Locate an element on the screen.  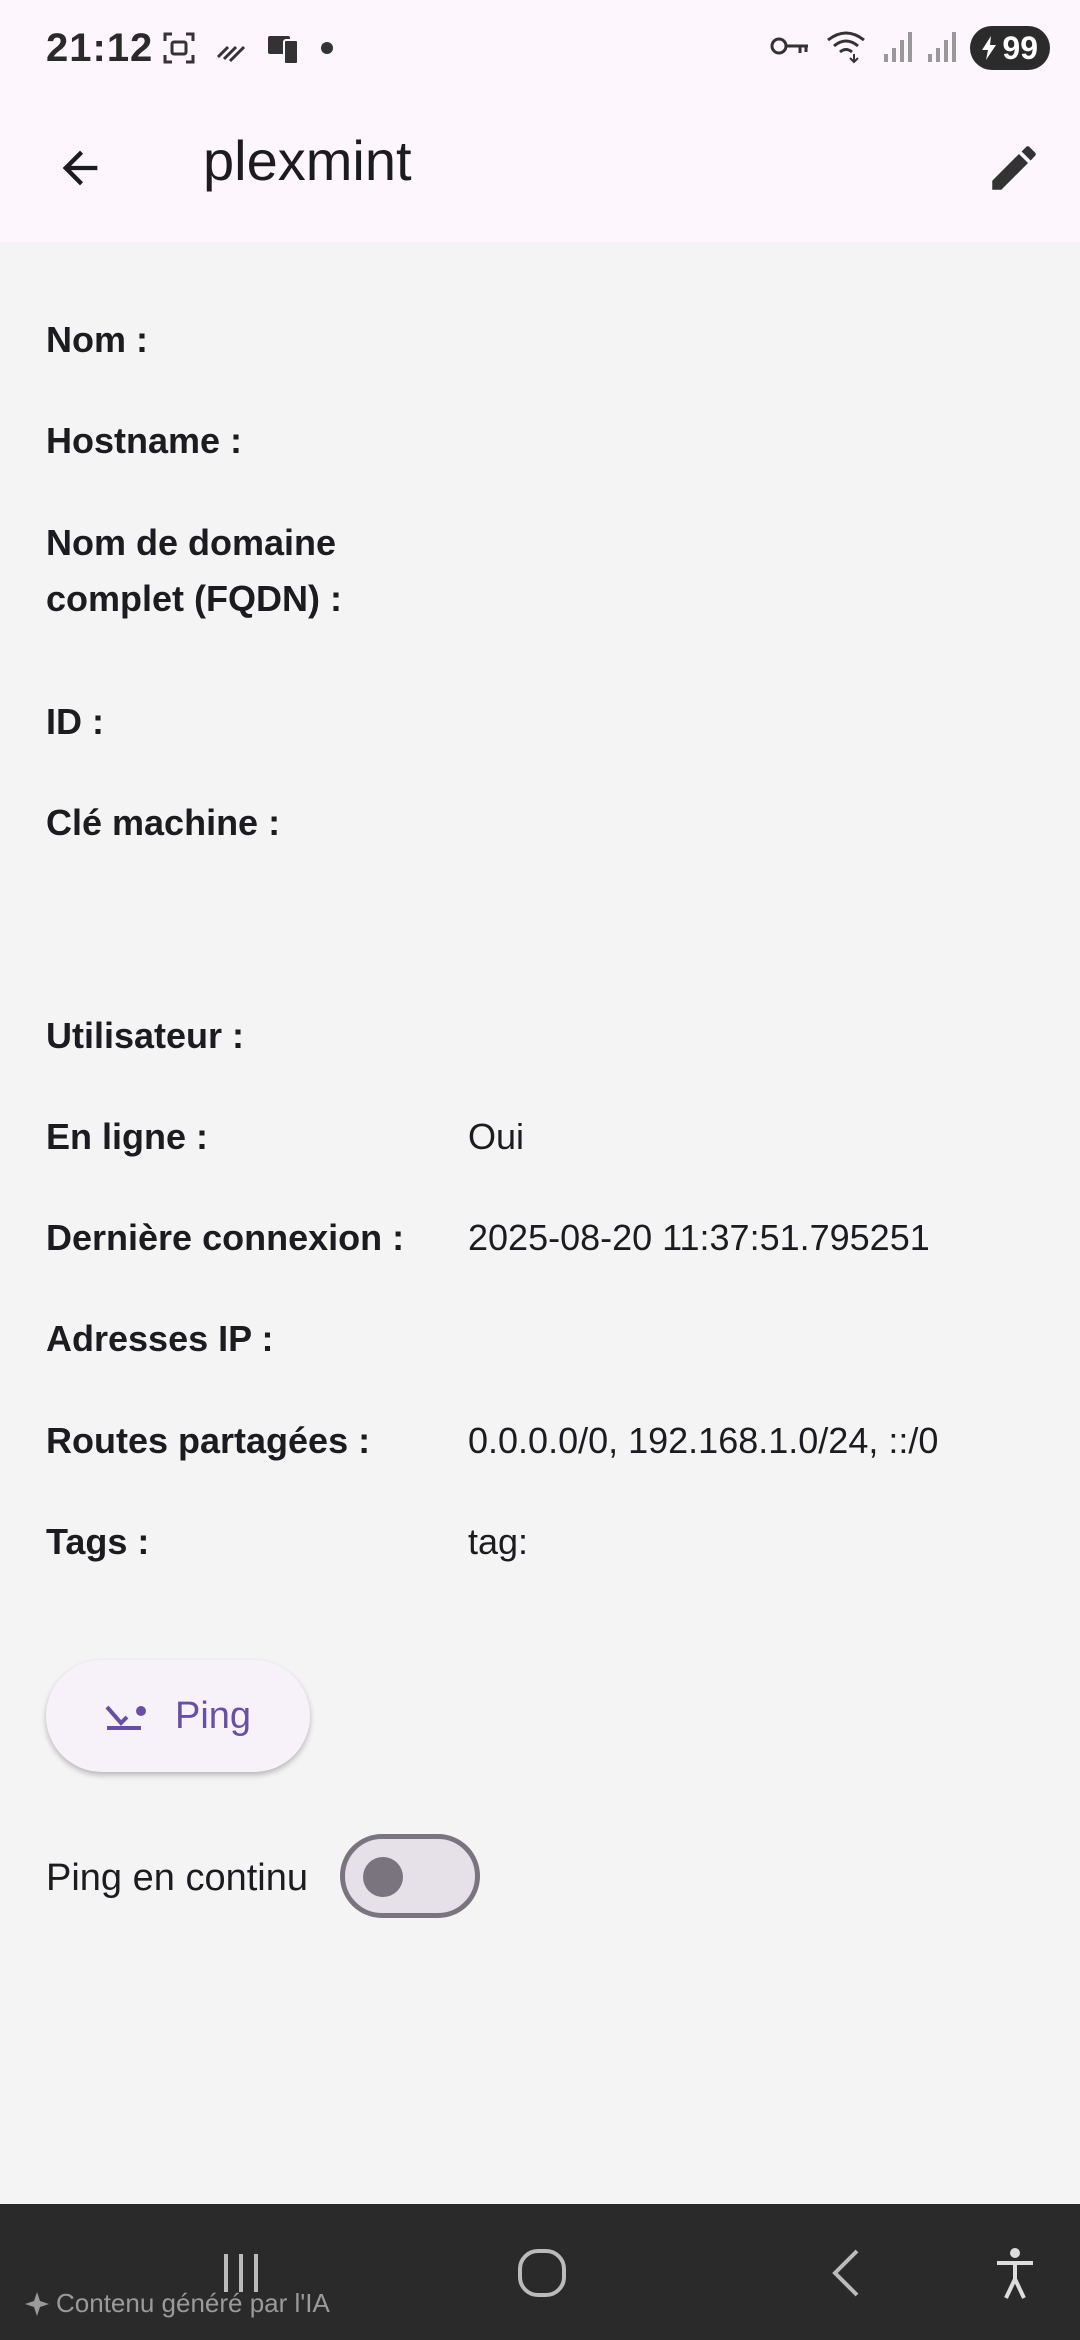
status-bar: 21:12 99 is located at coordinates (540, 50).